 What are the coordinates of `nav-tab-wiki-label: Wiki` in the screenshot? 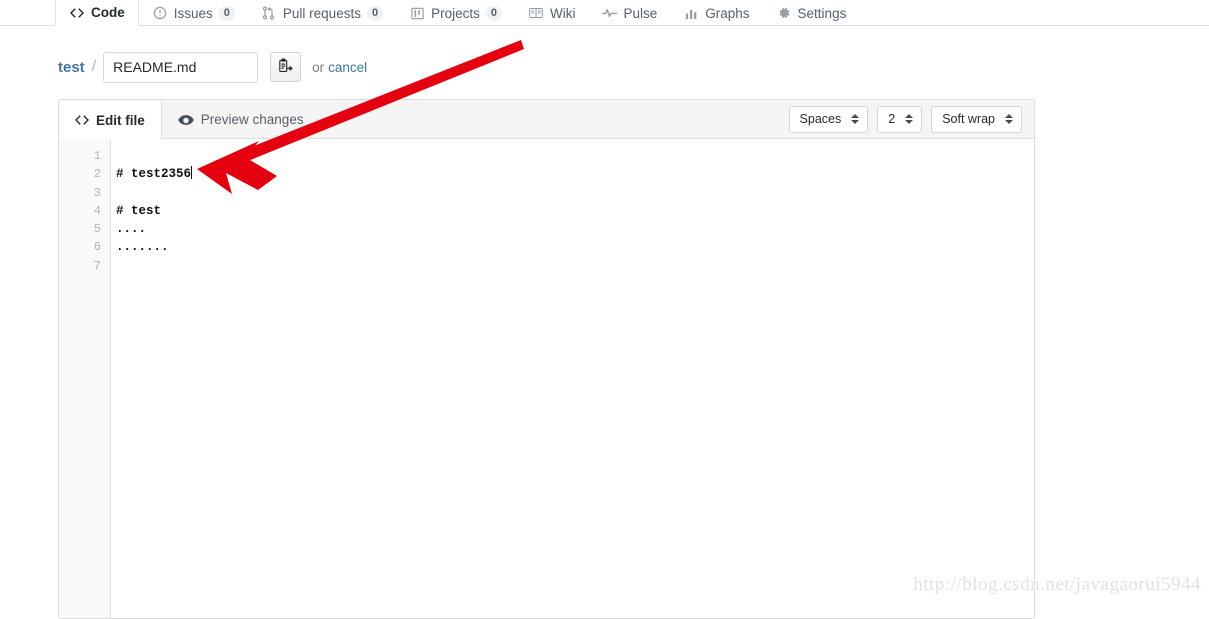 It's located at (562, 13).